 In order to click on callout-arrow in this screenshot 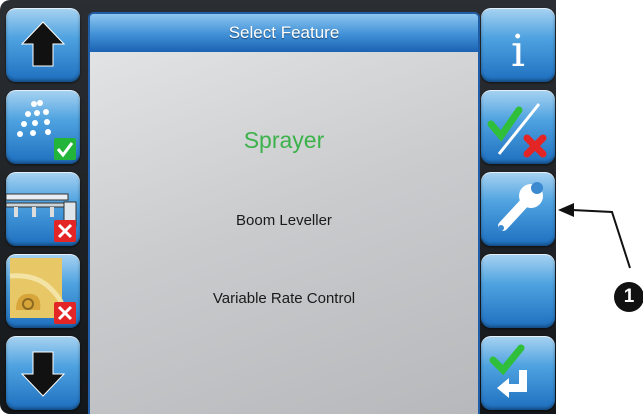, I will do `click(594, 236)`.